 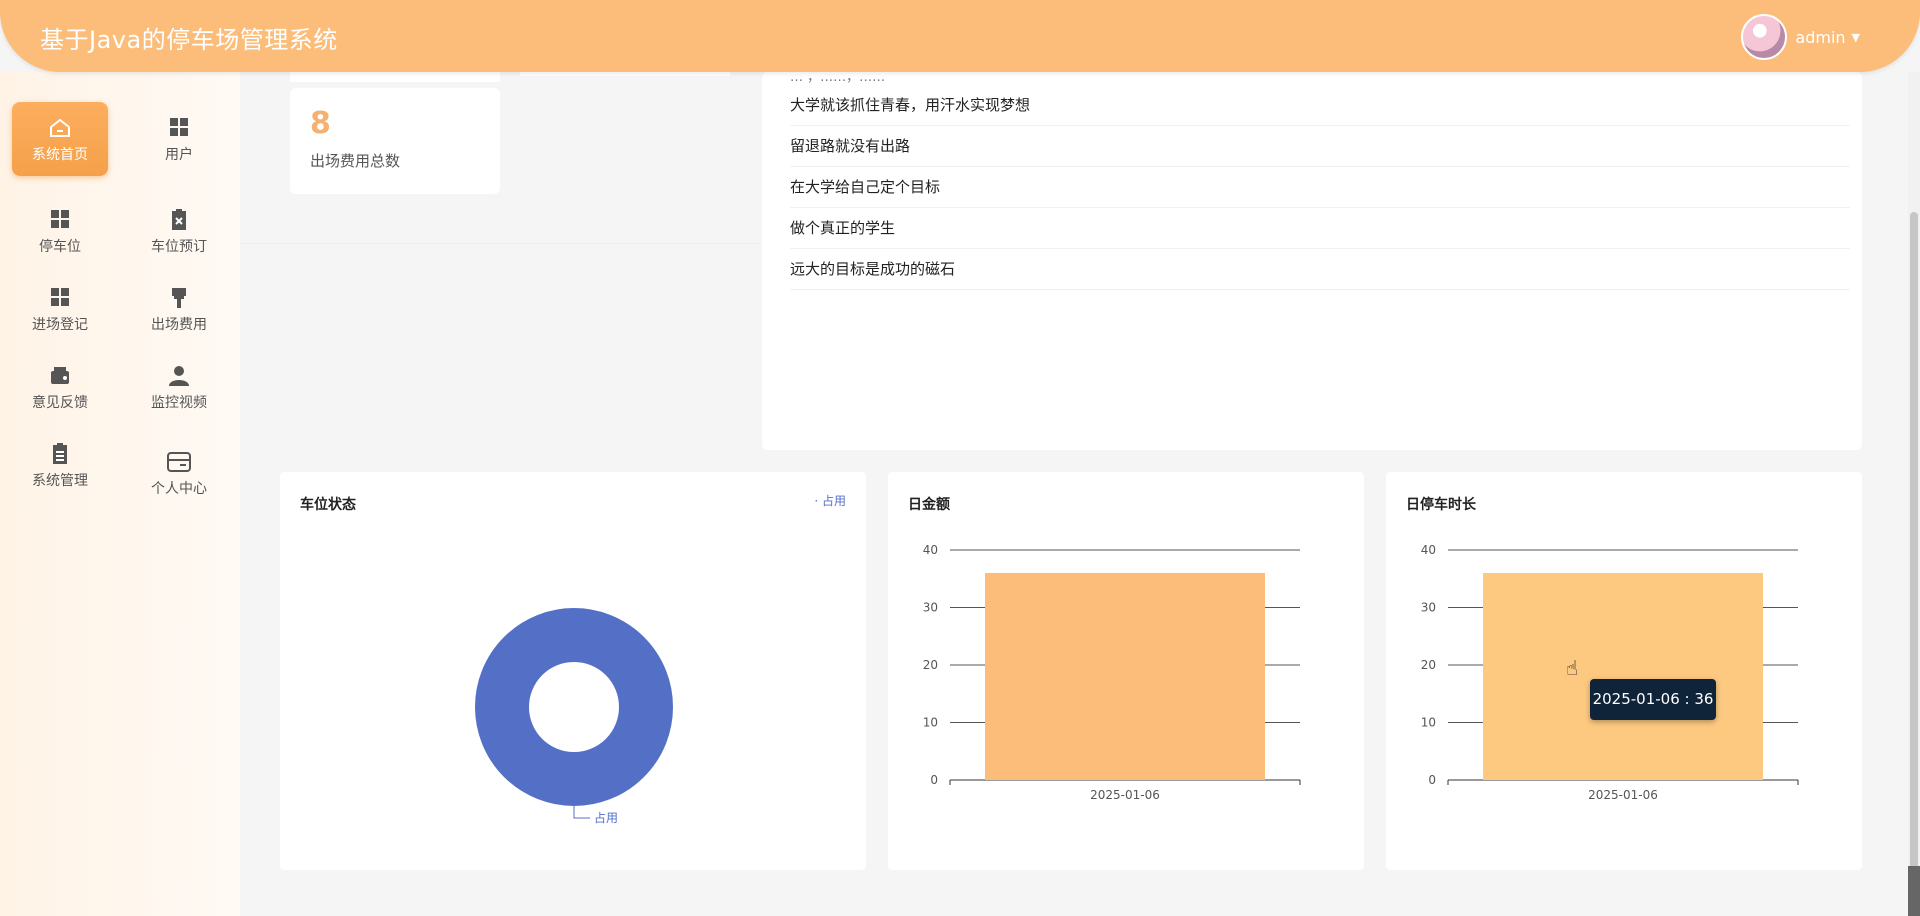 What do you see at coordinates (1320, 146) in the screenshot?
I see `news-item: 留退路就没有出路` at bounding box center [1320, 146].